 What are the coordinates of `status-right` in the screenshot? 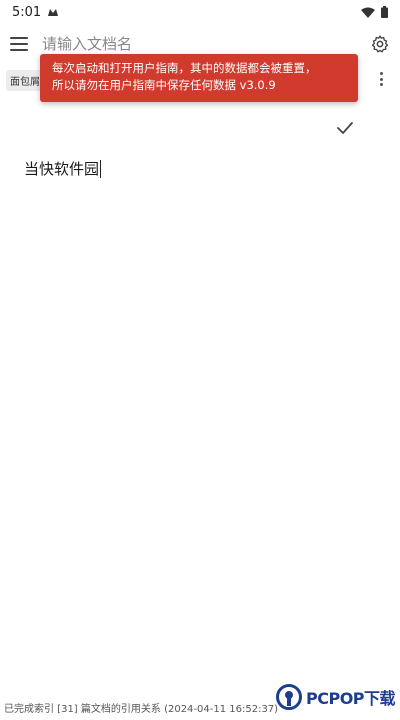 It's located at (374, 12).